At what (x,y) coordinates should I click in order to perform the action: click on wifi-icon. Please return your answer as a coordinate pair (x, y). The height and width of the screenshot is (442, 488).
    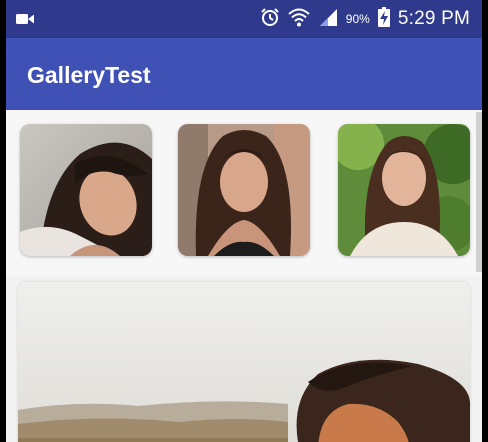
    Looking at the image, I should click on (299, 19).